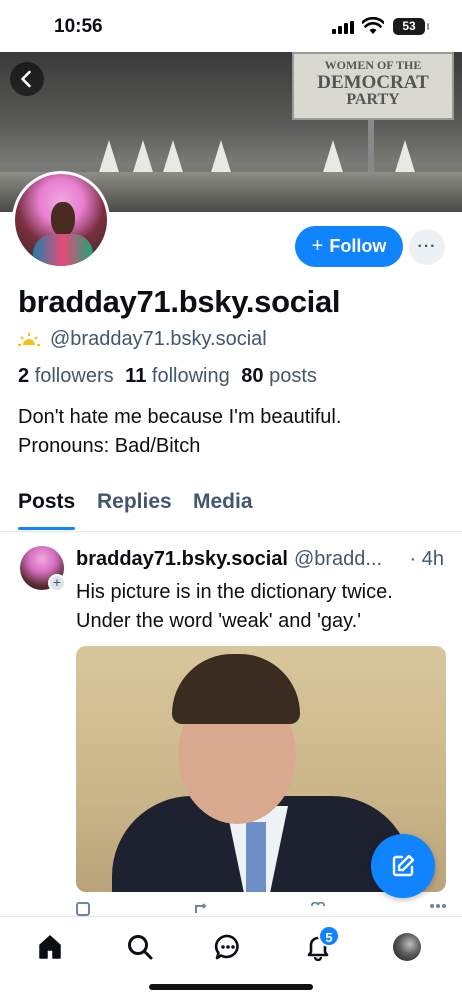 This screenshot has height=1000, width=462. I want to click on nav-home, so click(50, 947).